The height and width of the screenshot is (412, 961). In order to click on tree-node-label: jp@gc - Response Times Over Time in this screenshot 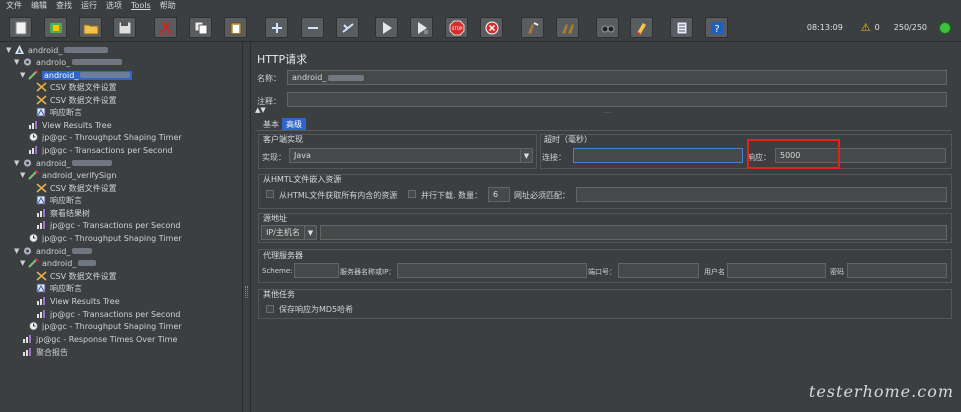, I will do `click(107, 339)`.